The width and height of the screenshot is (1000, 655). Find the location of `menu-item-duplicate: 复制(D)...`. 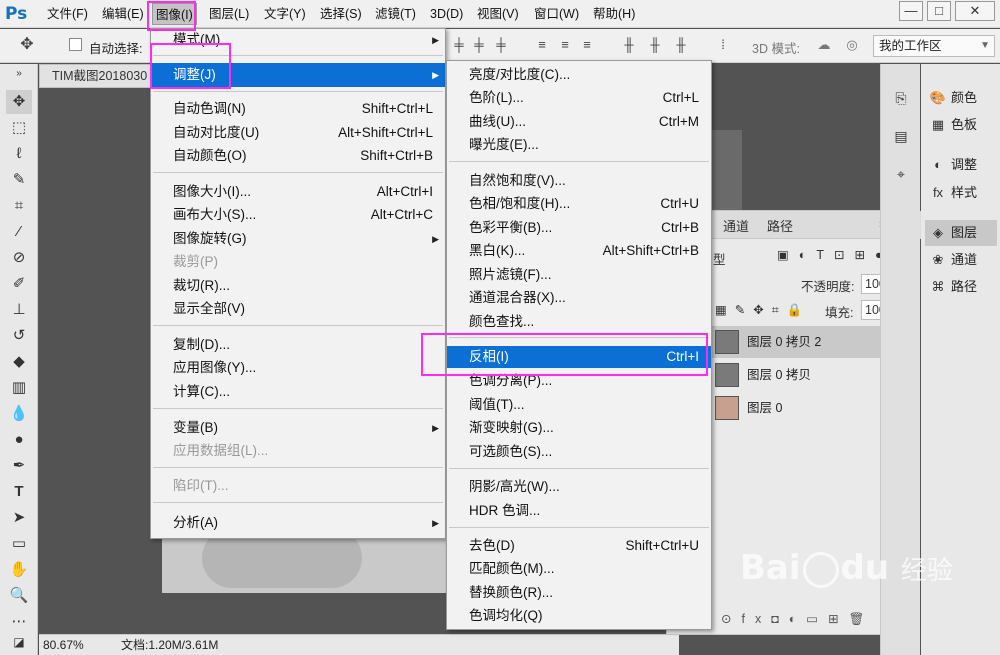

menu-item-duplicate: 复制(D)... is located at coordinates (298, 345).